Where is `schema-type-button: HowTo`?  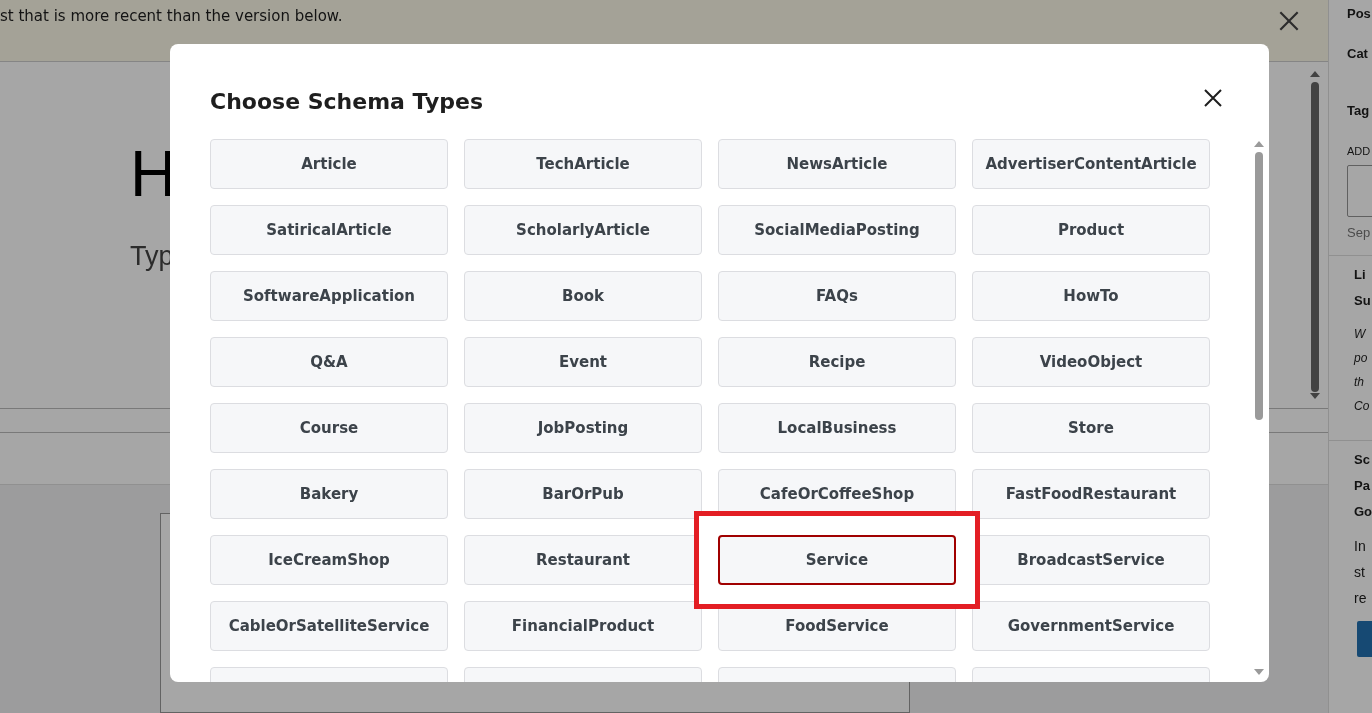 schema-type-button: HowTo is located at coordinates (1091, 296).